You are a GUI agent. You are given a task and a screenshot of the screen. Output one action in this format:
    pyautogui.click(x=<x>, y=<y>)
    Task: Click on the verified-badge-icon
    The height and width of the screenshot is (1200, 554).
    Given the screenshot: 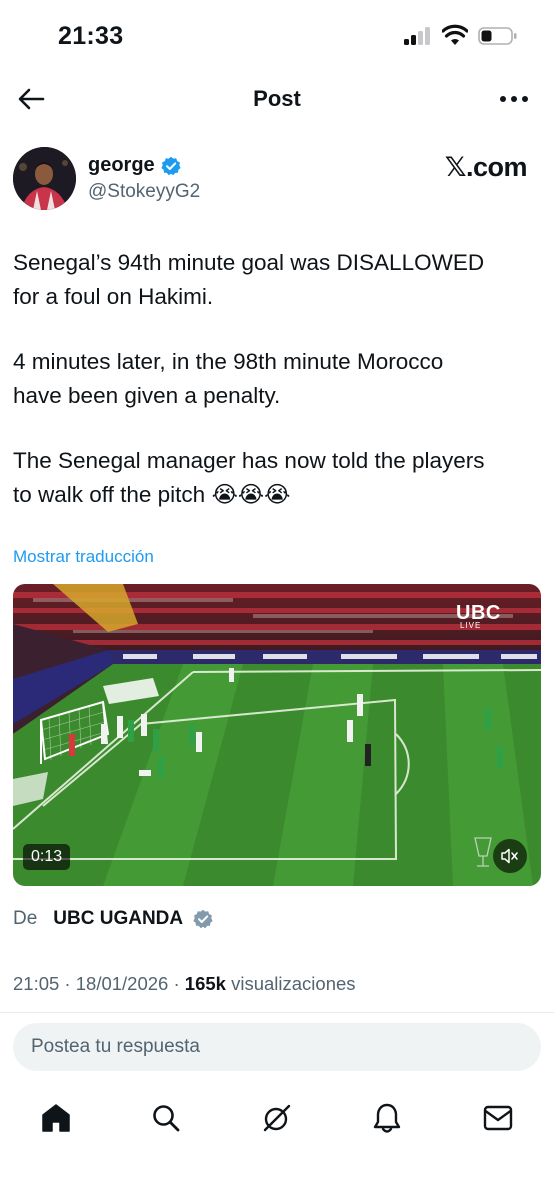 What is the action you would take?
    pyautogui.click(x=171, y=165)
    